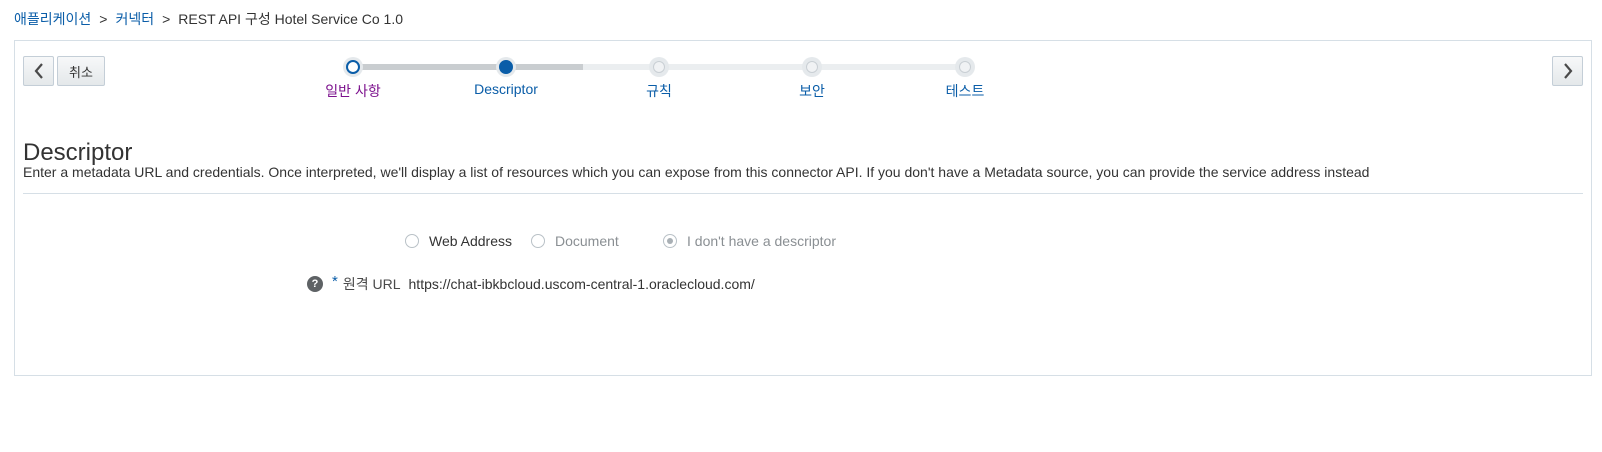  What do you see at coordinates (290, 19) in the screenshot?
I see `breadcrumb-current: REST API 구성 Hotel Service Co 1.0` at bounding box center [290, 19].